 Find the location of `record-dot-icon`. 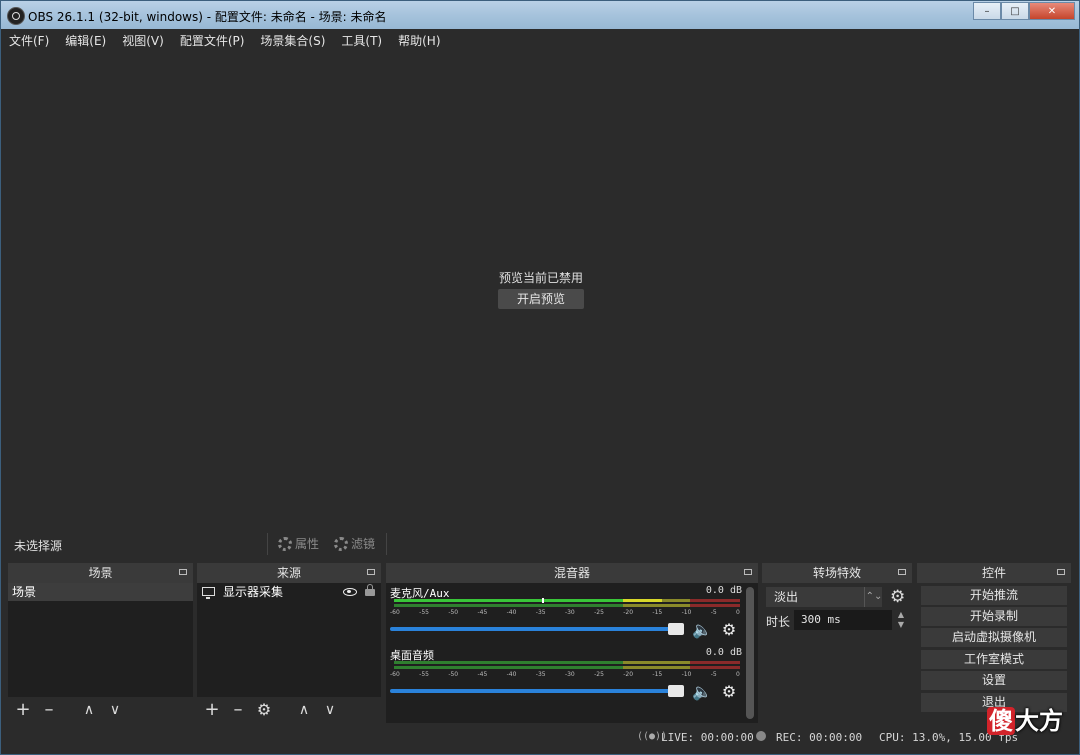

record-dot-icon is located at coordinates (761, 736).